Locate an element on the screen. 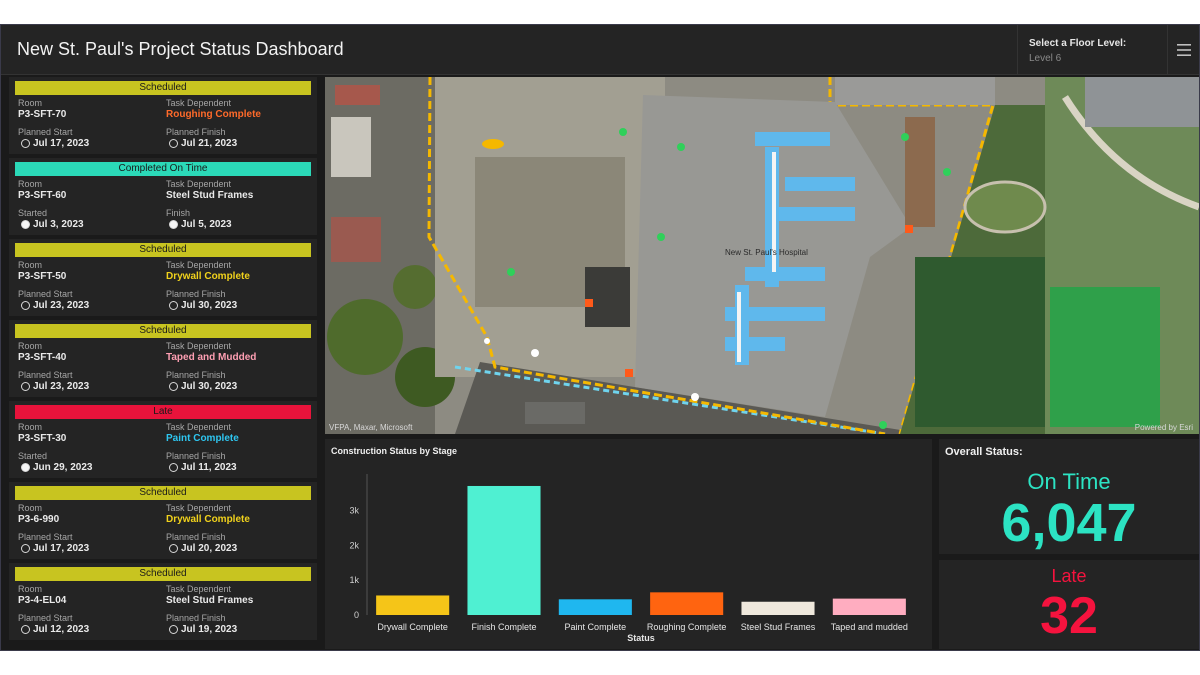 The image size is (1200, 675). finish-date: Jul 19, 2023 is located at coordinates (209, 629).